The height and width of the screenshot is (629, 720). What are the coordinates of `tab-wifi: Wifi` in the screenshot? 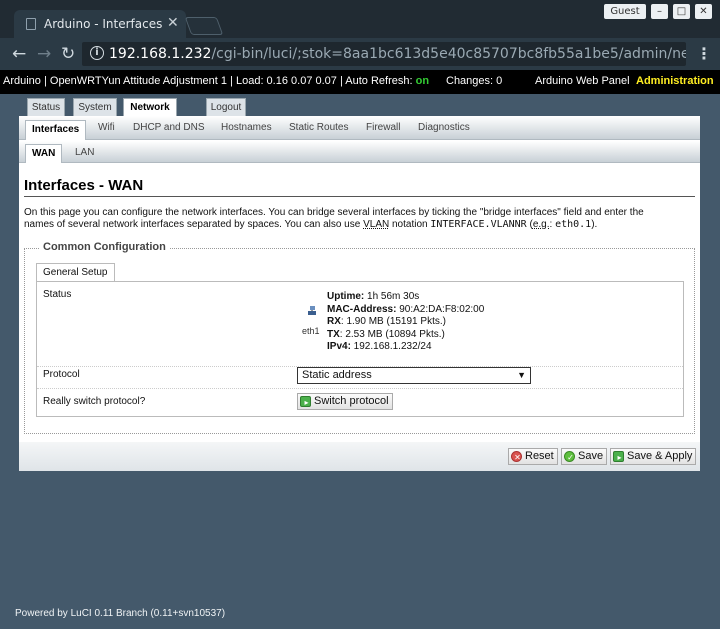 It's located at (106, 127).